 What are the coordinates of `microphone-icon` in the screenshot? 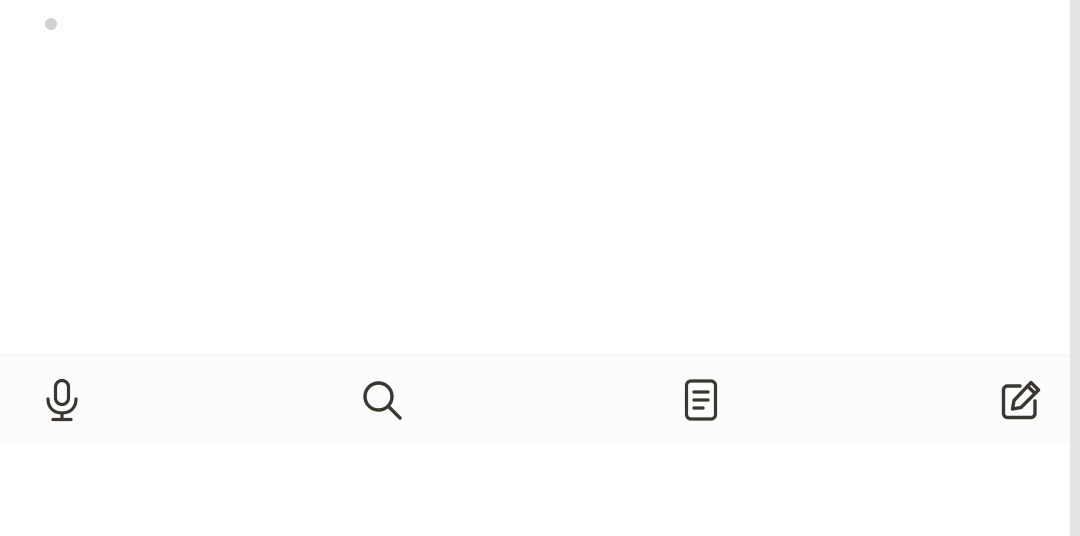 It's located at (62, 400).